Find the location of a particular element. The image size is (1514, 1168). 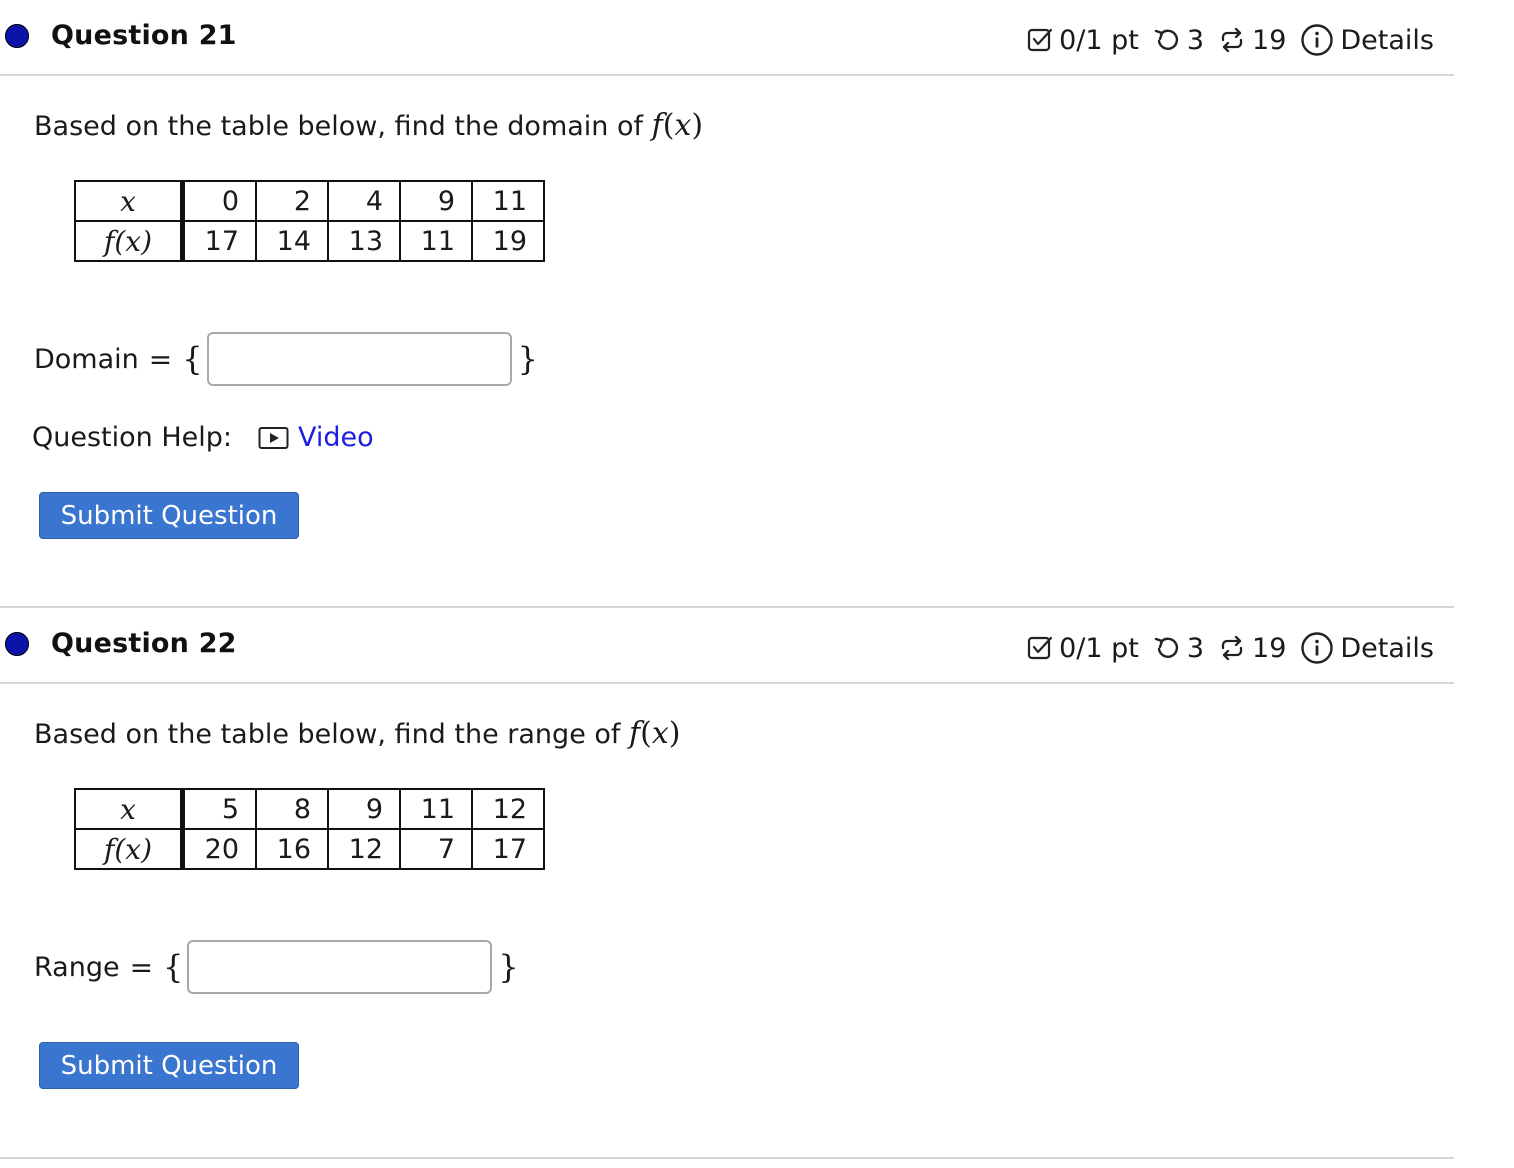

question-header: Question 21 0/1 pt 3 19 Details is located at coordinates (727, 38).